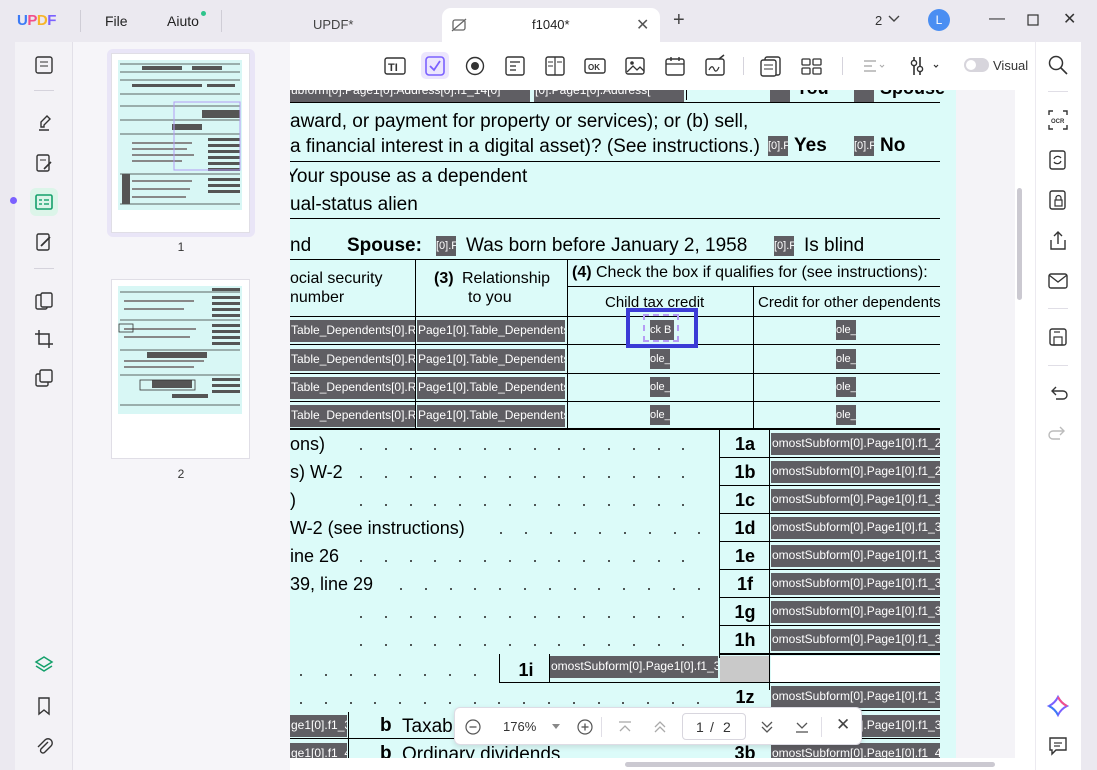 This screenshot has width=1097, height=770. Describe the element at coordinates (1058, 65) in the screenshot. I see `search-icon` at that location.